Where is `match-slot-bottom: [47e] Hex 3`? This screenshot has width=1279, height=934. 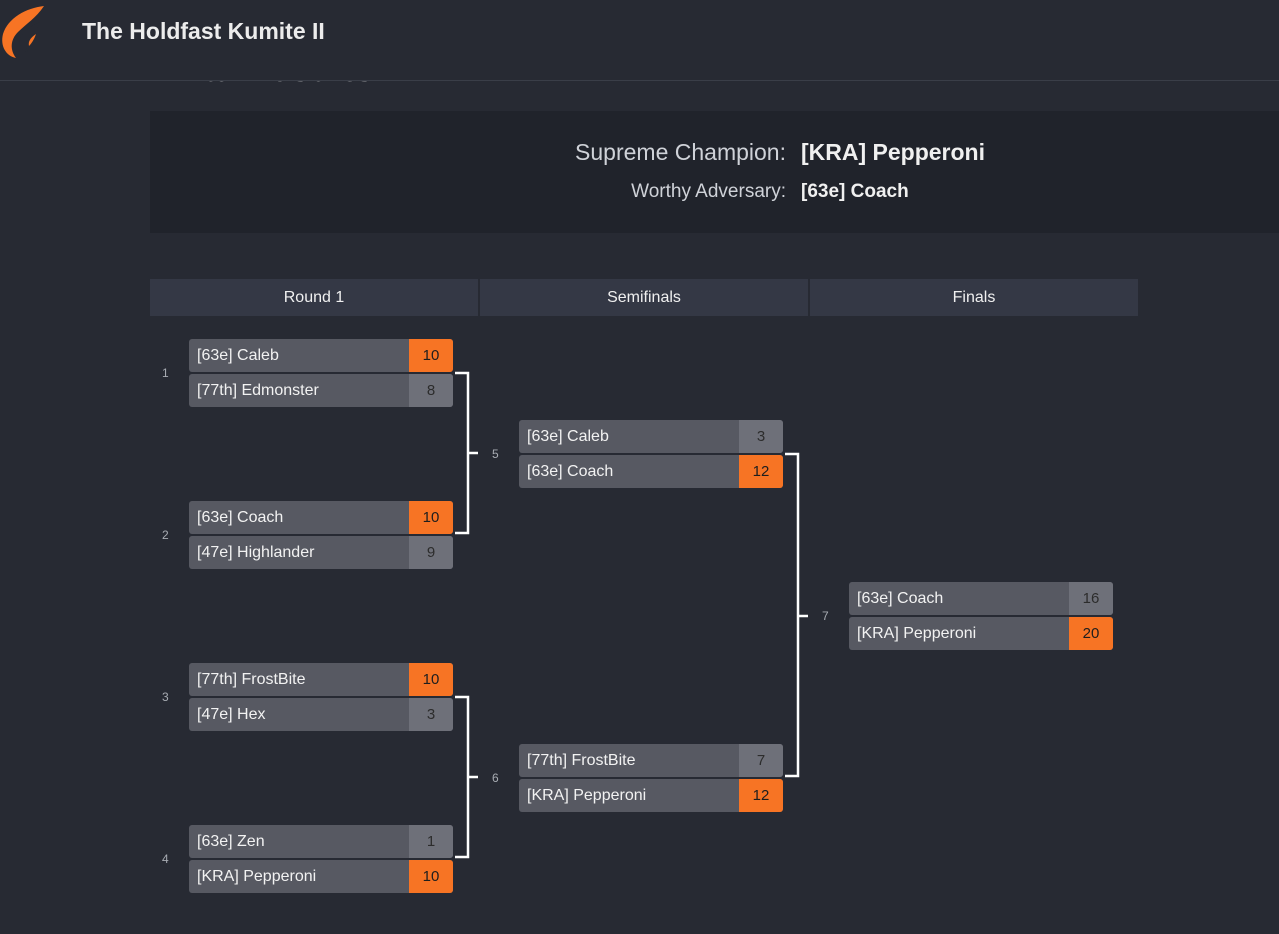 match-slot-bottom: [47e] Hex 3 is located at coordinates (321, 714).